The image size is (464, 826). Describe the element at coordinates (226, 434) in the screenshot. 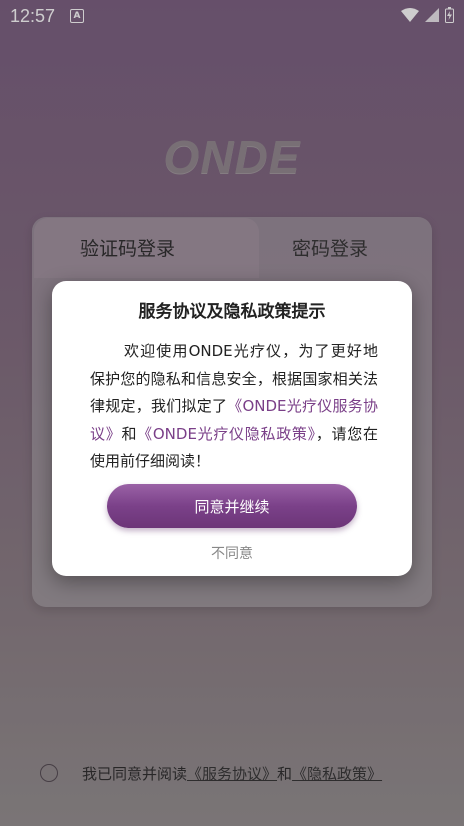

I see `dialog-privacy-policy-link: 《ONDE光疗仪隐私政策》` at that location.